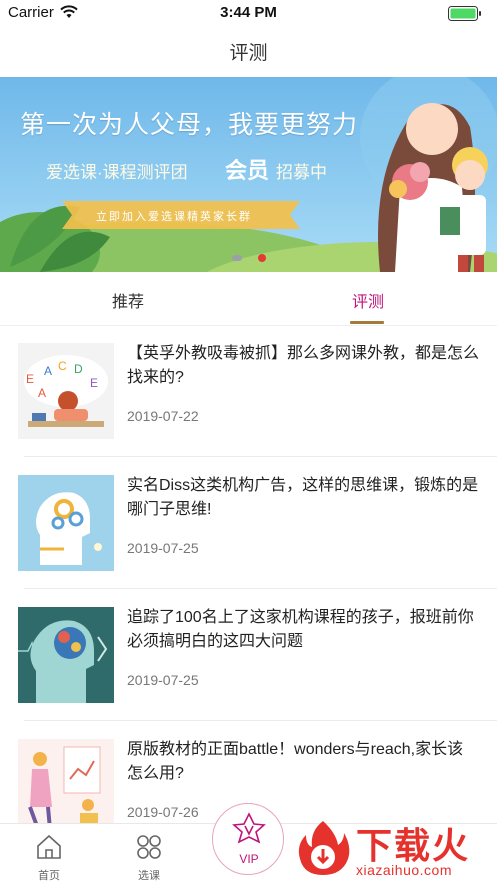 Image resolution: width=497 pixels, height=883 pixels. I want to click on tab-review: 评测, so click(368, 300).